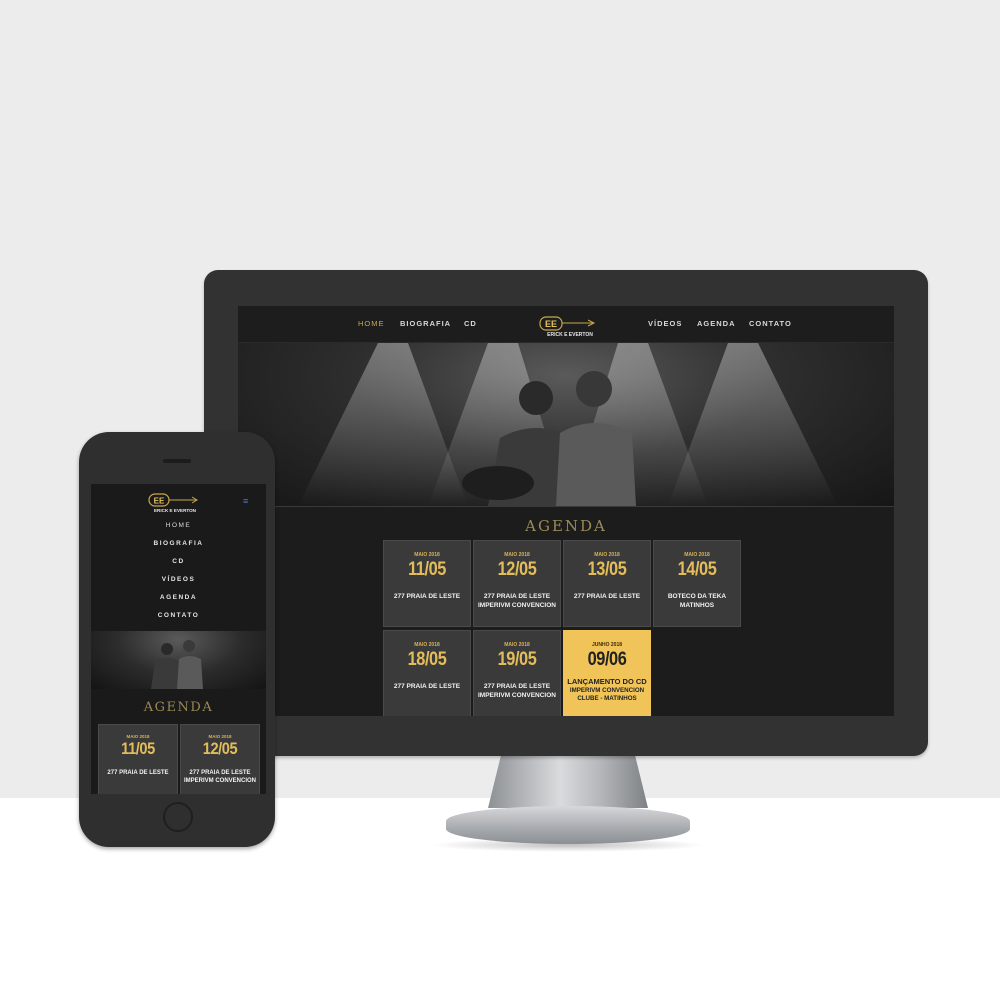 This screenshot has height=1000, width=1000. I want to click on hero-stage-illustration, so click(568, 424).